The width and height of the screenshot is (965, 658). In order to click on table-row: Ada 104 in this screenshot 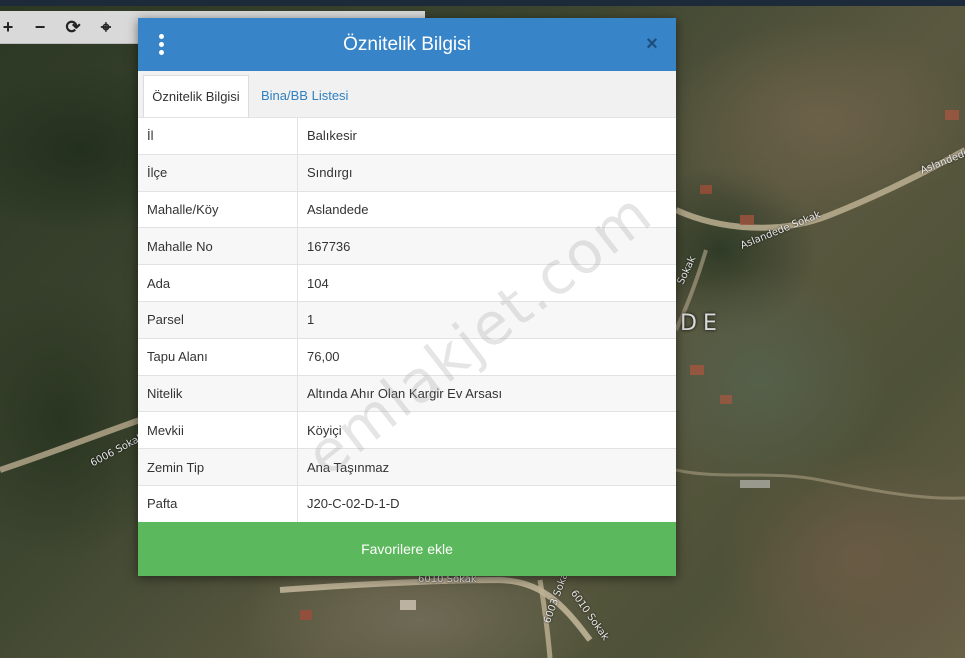, I will do `click(407, 283)`.